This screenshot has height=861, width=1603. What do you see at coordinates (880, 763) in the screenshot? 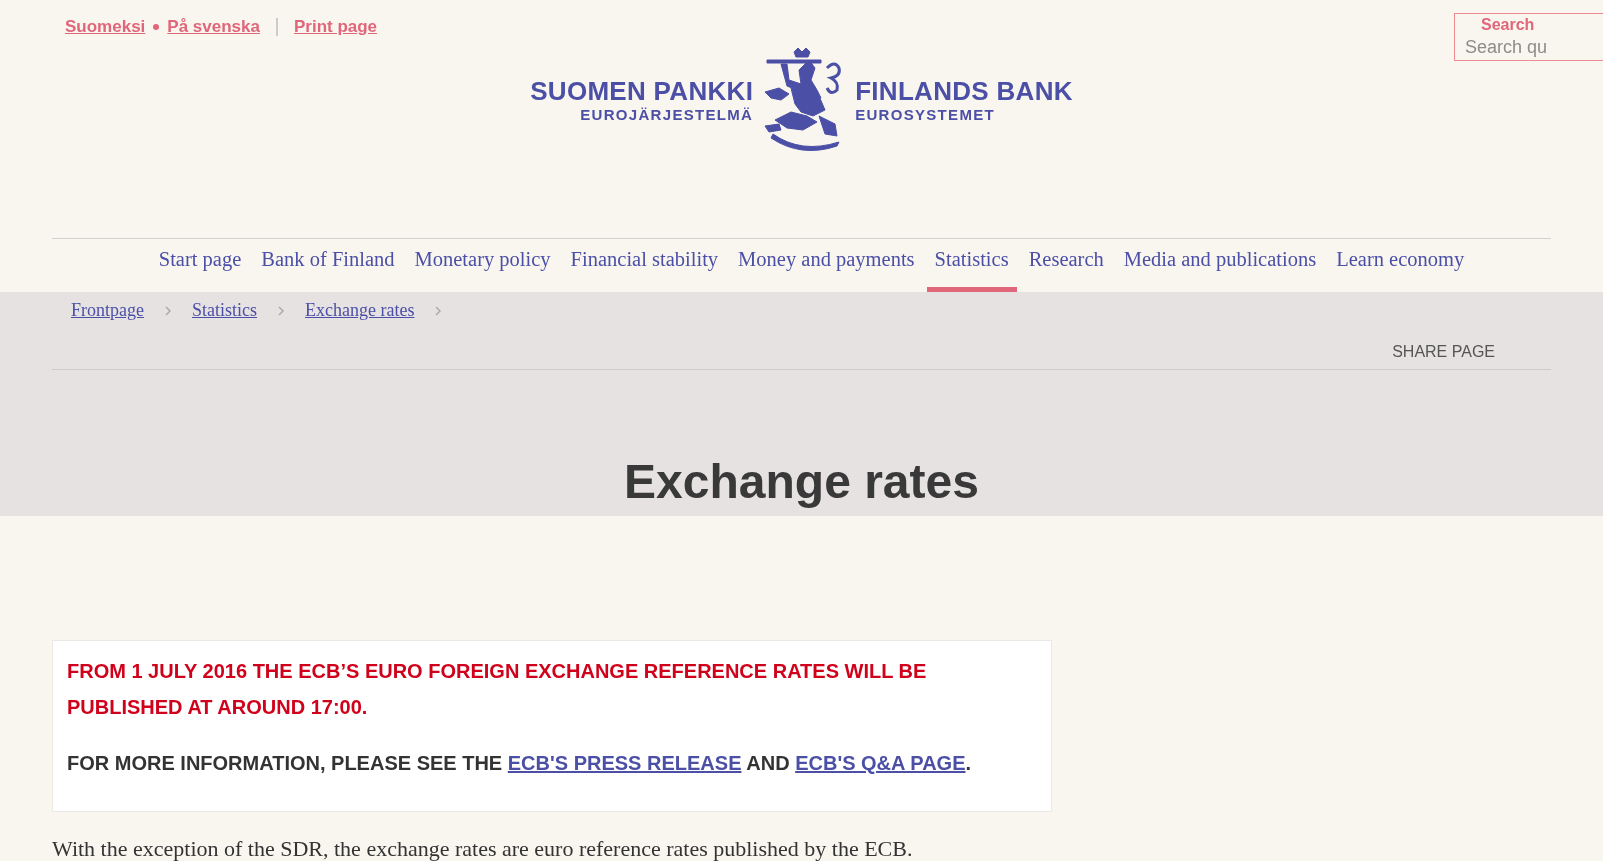
I see `notice-link: ECB'S Q&A PAGE` at bounding box center [880, 763].